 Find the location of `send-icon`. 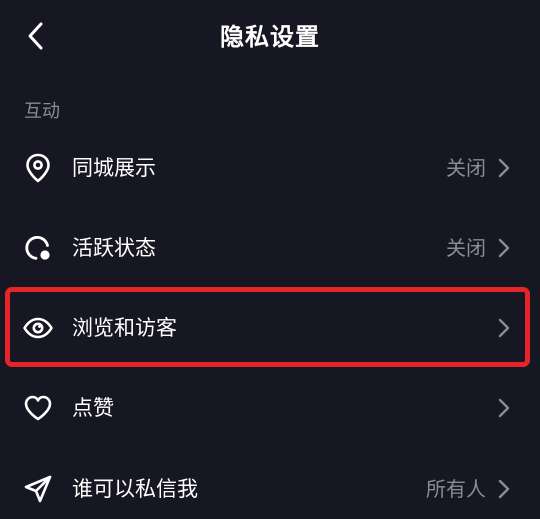

send-icon is located at coordinates (38, 489).